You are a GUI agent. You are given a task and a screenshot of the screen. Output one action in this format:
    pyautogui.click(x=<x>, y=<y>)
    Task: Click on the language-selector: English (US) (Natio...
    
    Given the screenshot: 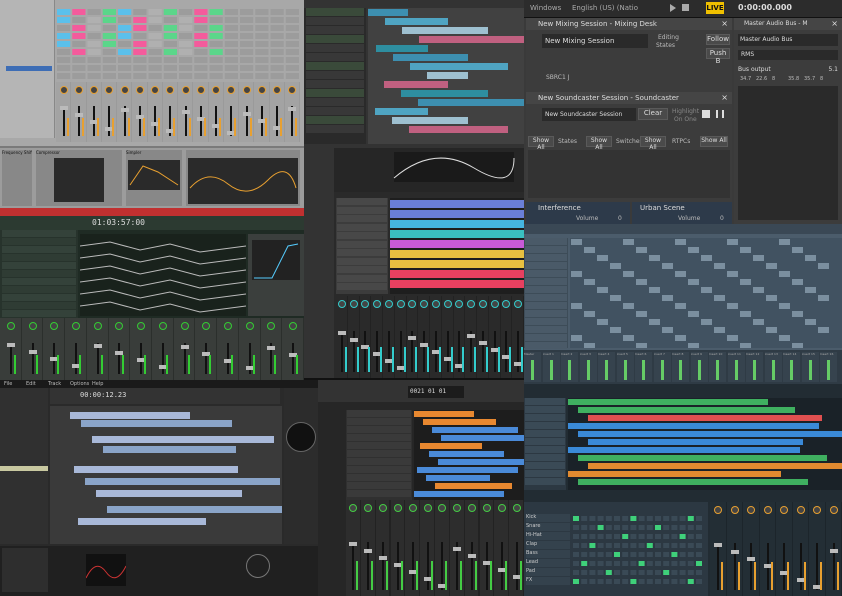 What is the action you would take?
    pyautogui.click(x=605, y=8)
    